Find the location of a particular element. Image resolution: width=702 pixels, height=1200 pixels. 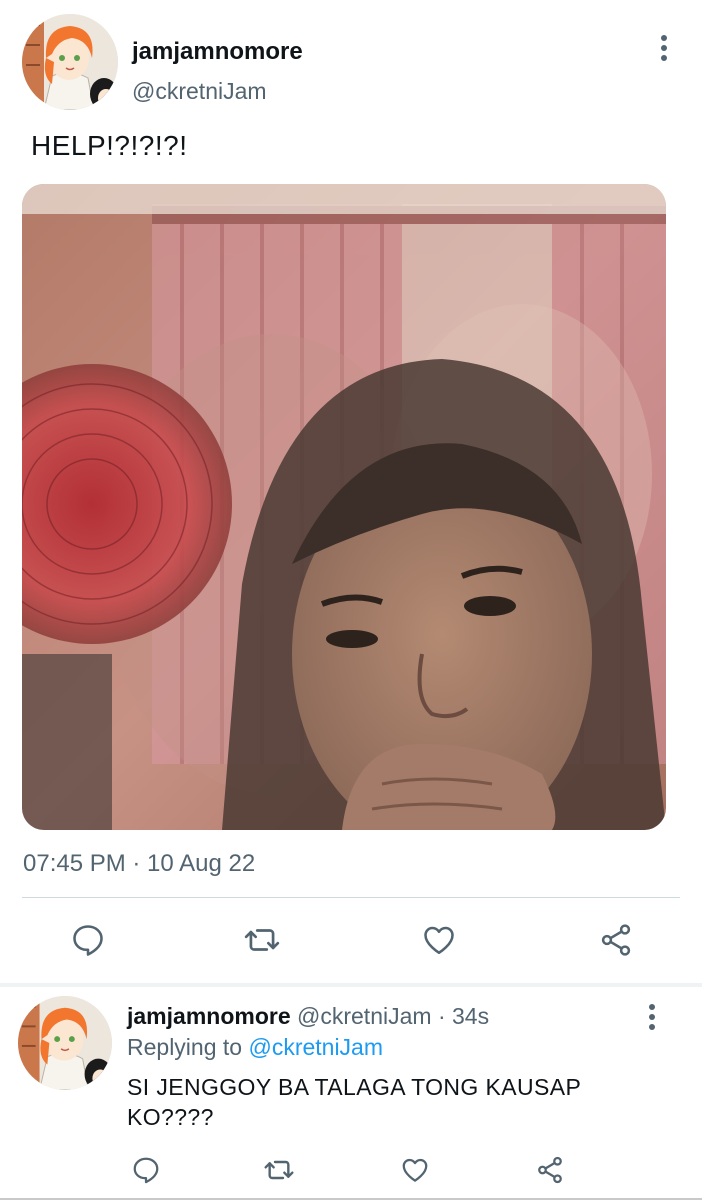

reply-header: jamjamnomore @ckretniJam · 34s is located at coordinates (308, 1016).